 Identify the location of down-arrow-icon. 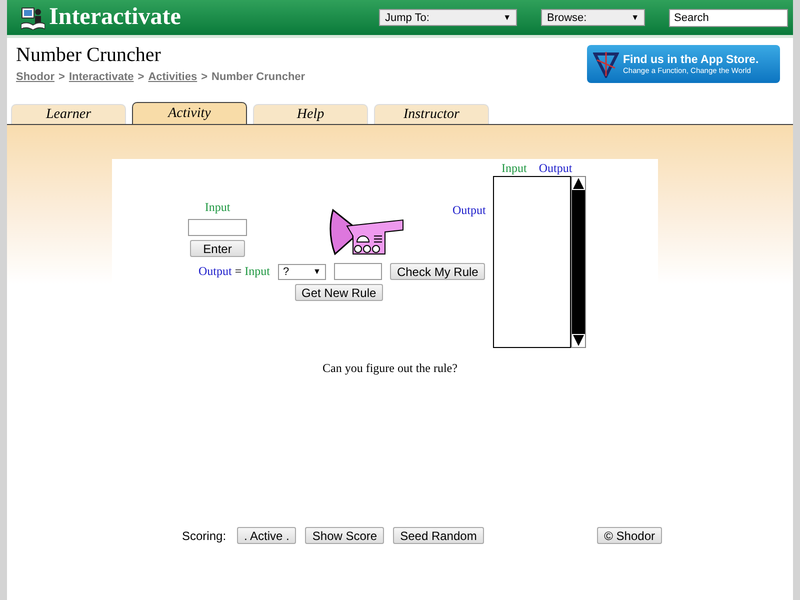
(578, 340).